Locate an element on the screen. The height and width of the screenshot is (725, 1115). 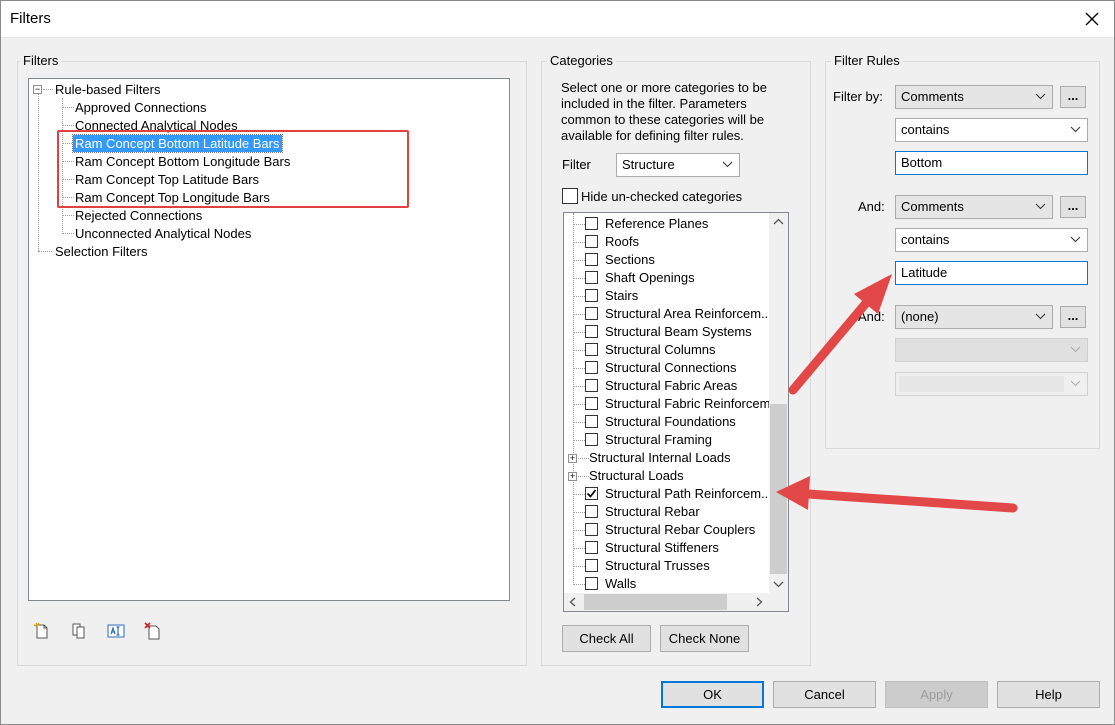
rule3-value-select is located at coordinates (991, 384).